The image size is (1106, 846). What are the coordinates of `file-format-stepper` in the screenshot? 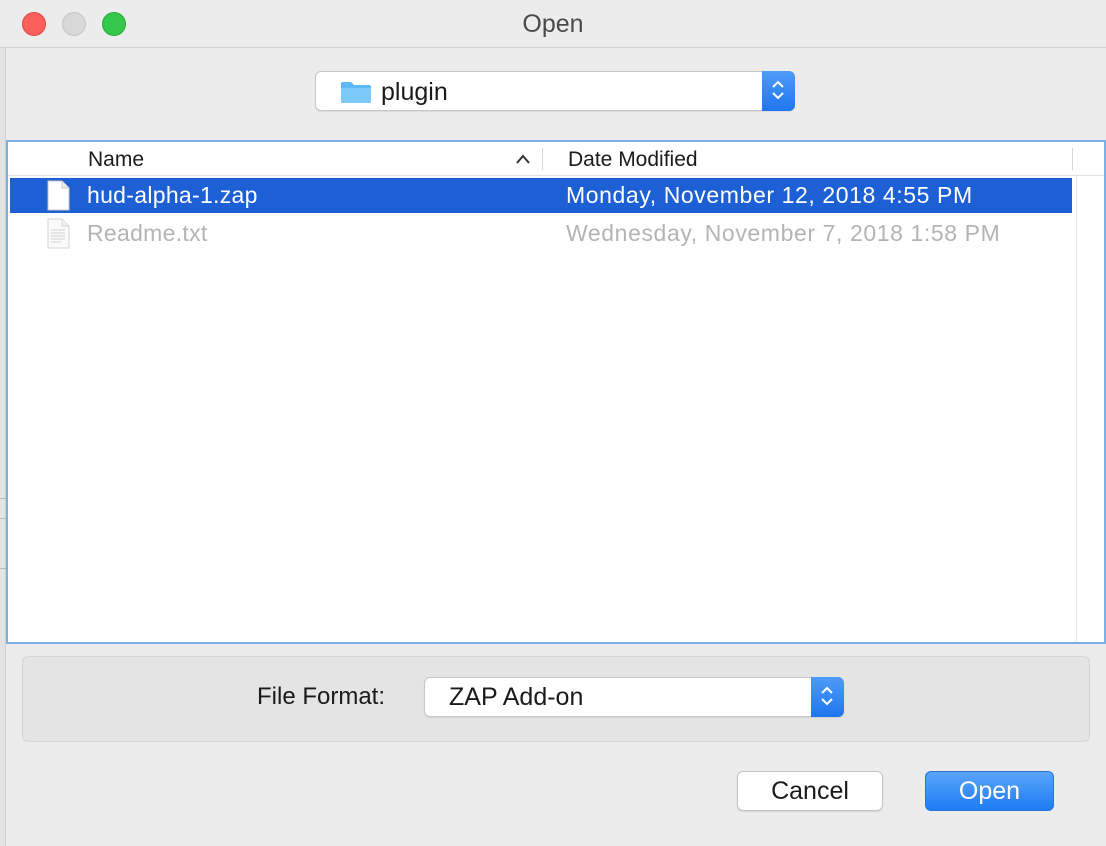 It's located at (827, 697).